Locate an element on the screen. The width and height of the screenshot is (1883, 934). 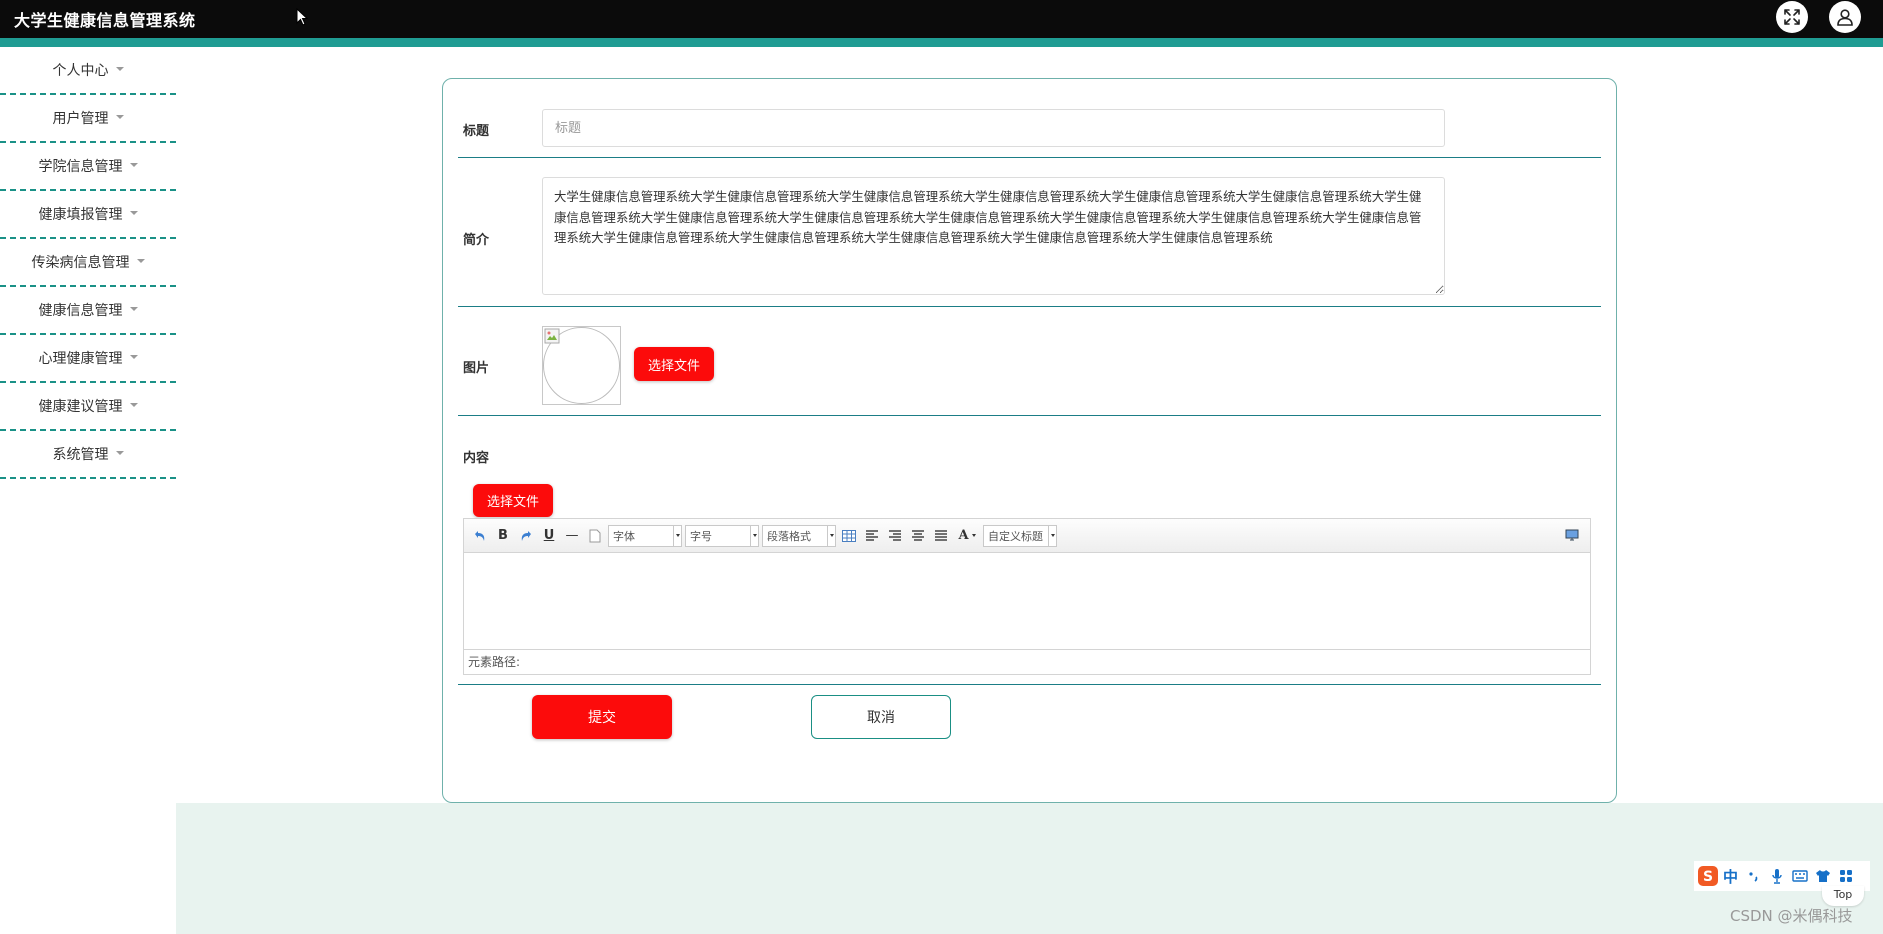
font-family-select: 字体 is located at coordinates (645, 535).